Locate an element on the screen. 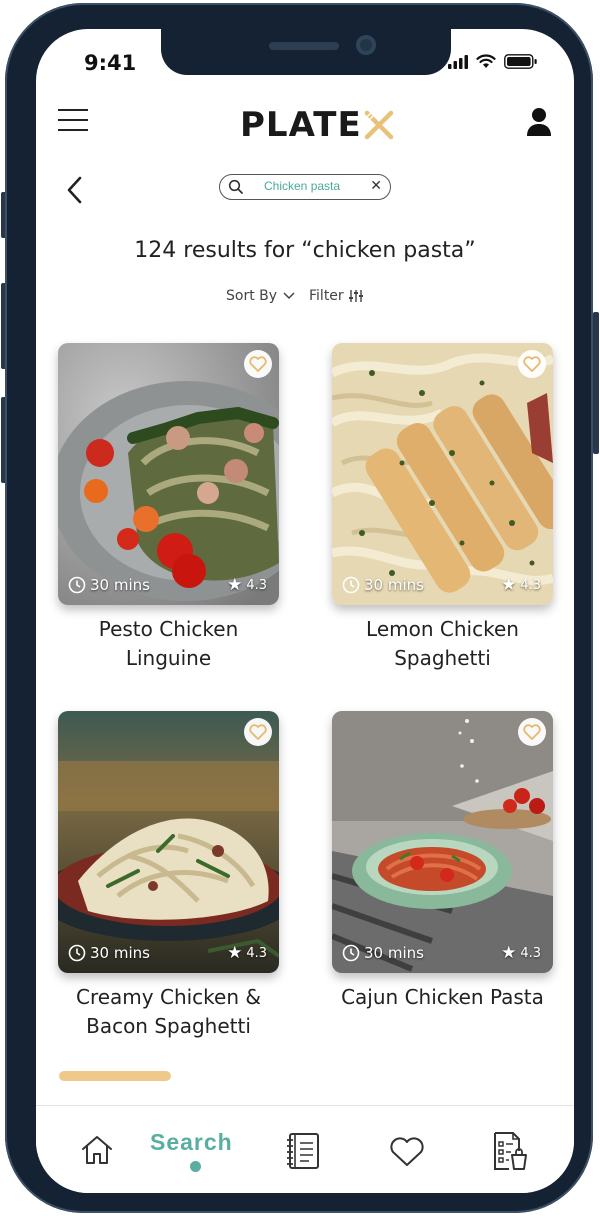 Image resolution: width=600 pixels, height=1218 pixels. cajun-chicken-pasta-photo is located at coordinates (442, 842).